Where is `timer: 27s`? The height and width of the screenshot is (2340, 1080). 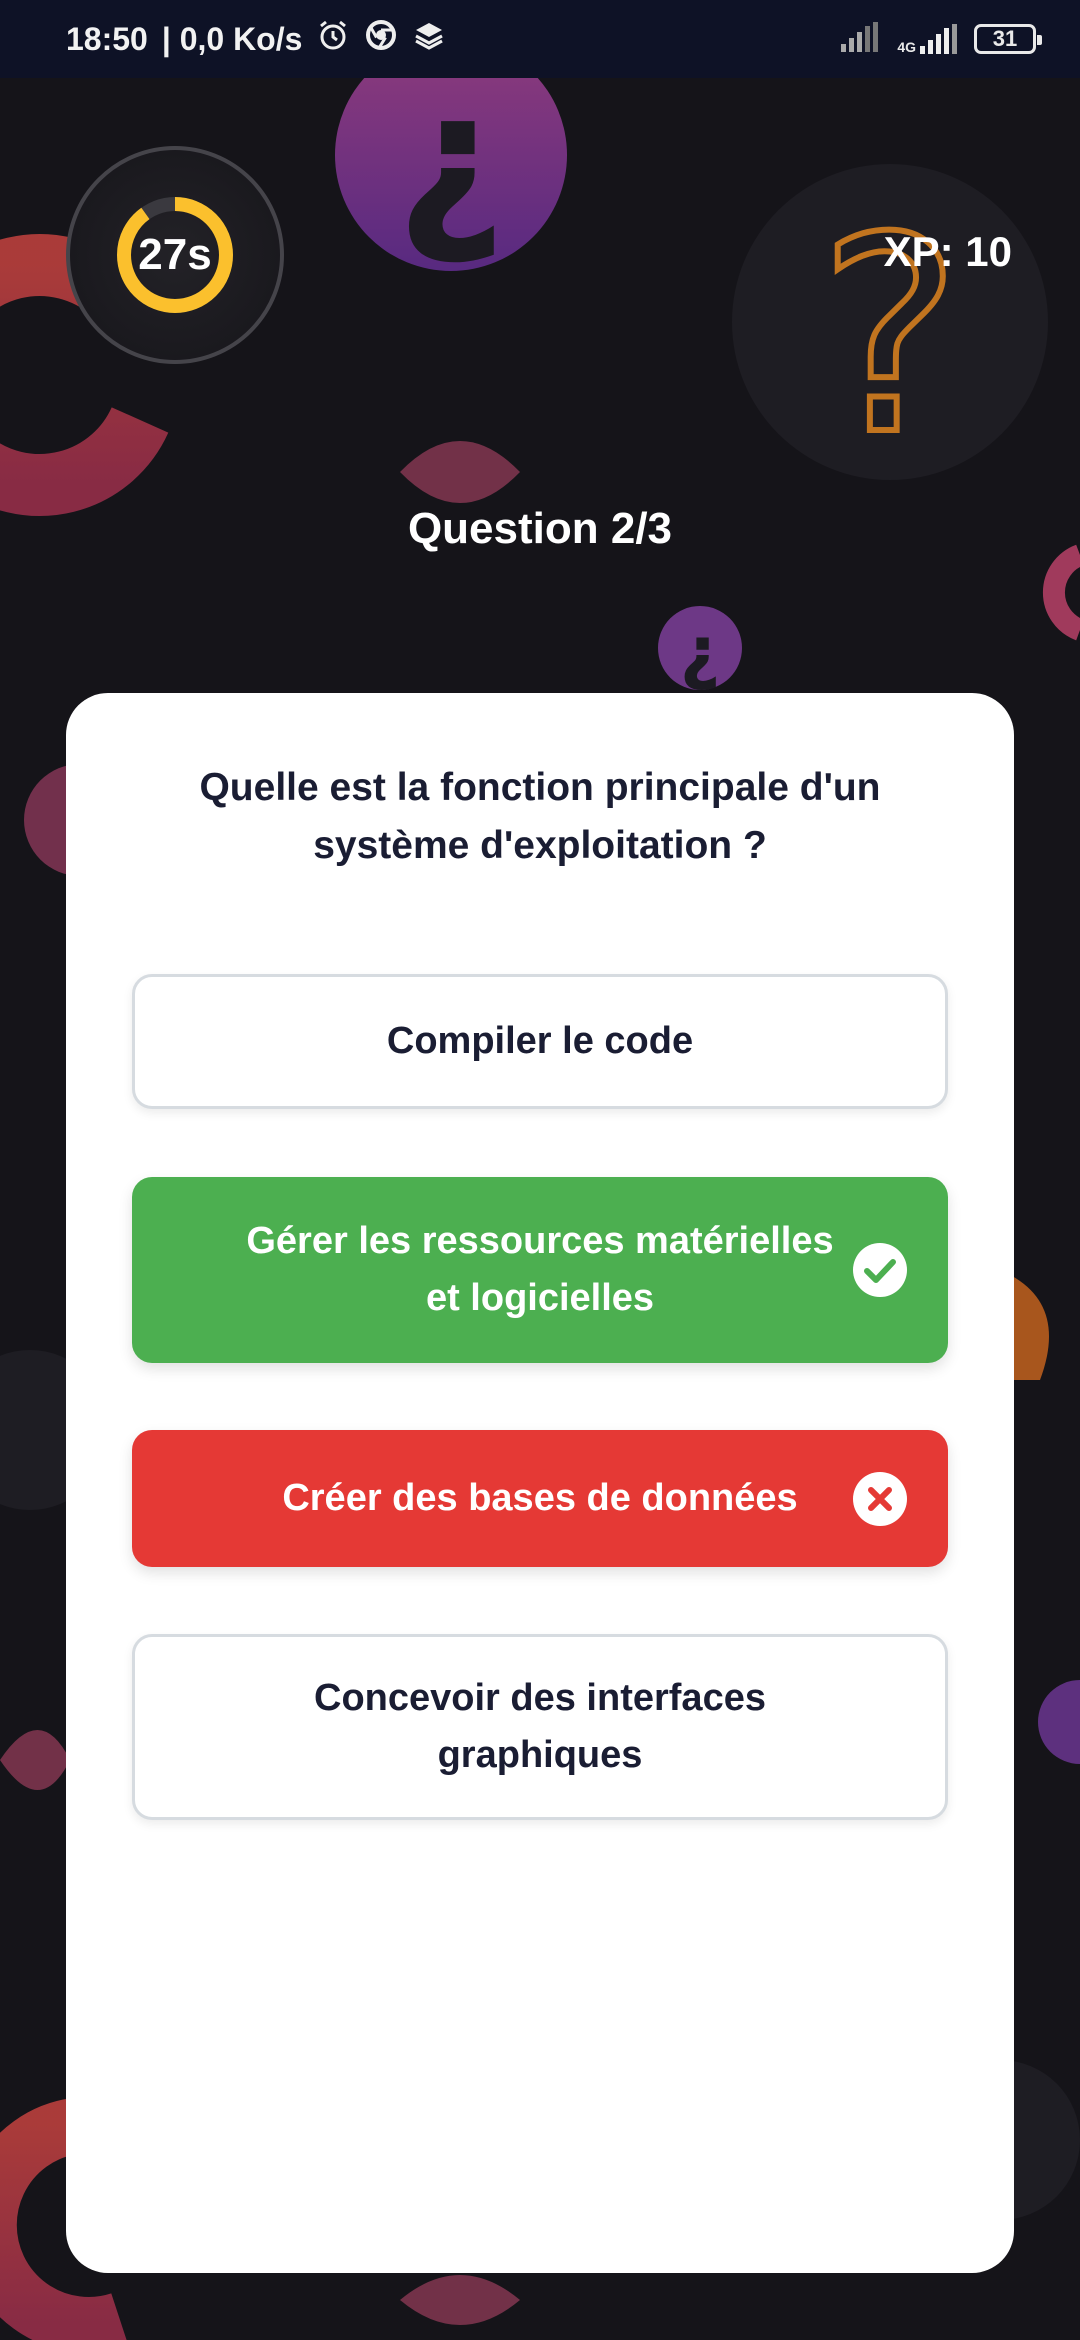 timer: 27s is located at coordinates (175, 255).